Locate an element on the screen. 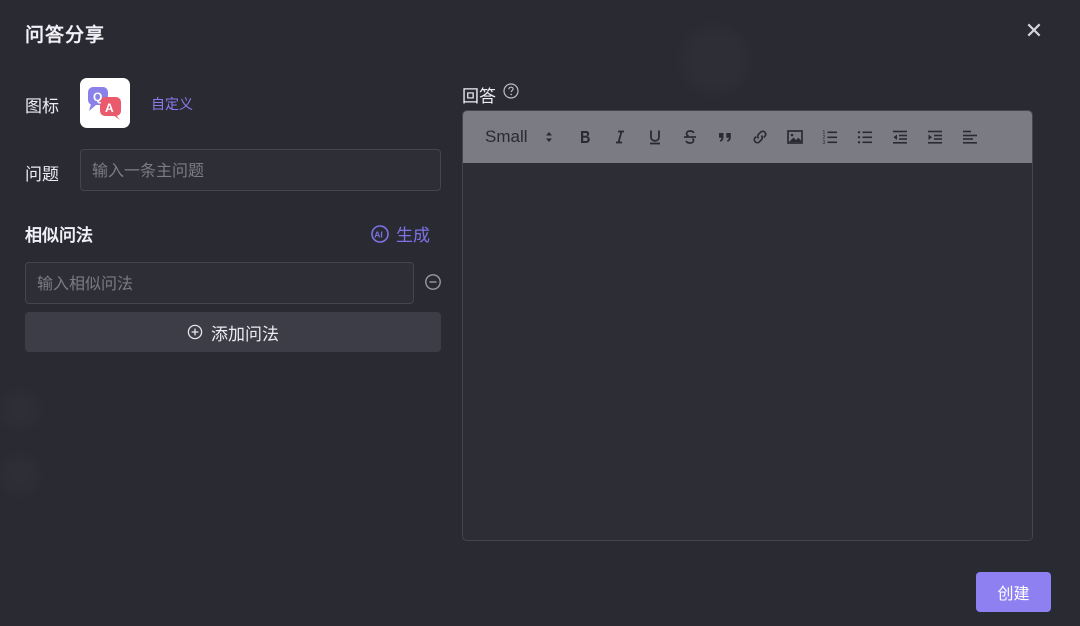  link-icon is located at coordinates (760, 137).